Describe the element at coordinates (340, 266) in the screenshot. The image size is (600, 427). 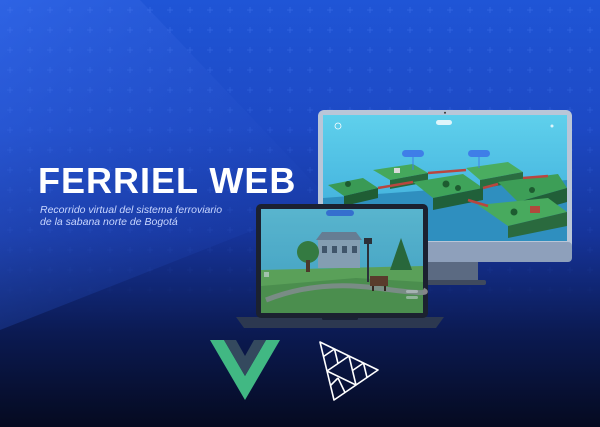
I see `laptop-mockup` at that location.